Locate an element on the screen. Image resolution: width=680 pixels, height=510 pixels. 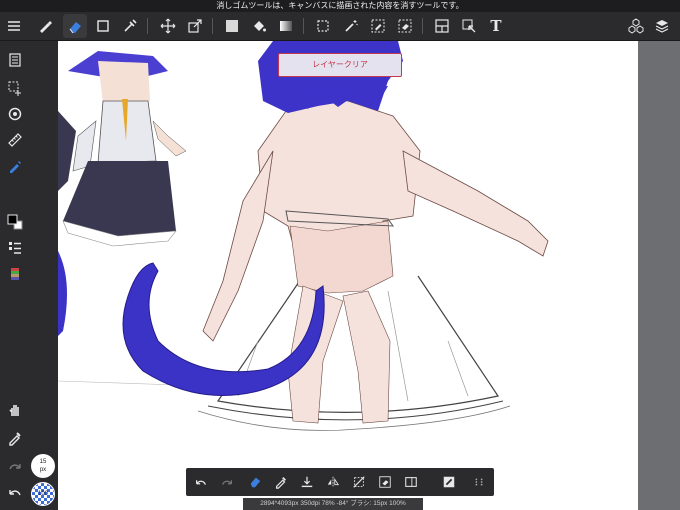
brush-opacity-value: 100 is located at coordinates (42, 494).